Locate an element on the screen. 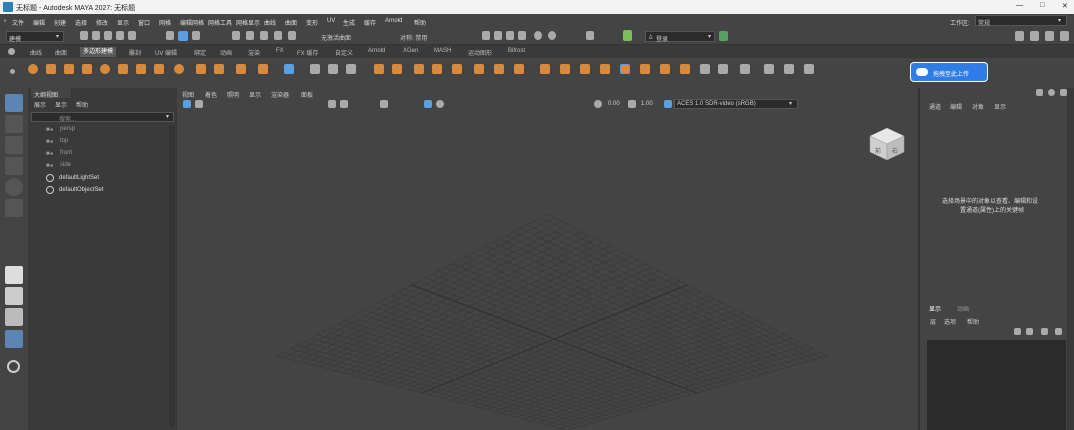 This screenshot has width=1074, height=430. poly-plane-icon is located at coordinates (123, 69).